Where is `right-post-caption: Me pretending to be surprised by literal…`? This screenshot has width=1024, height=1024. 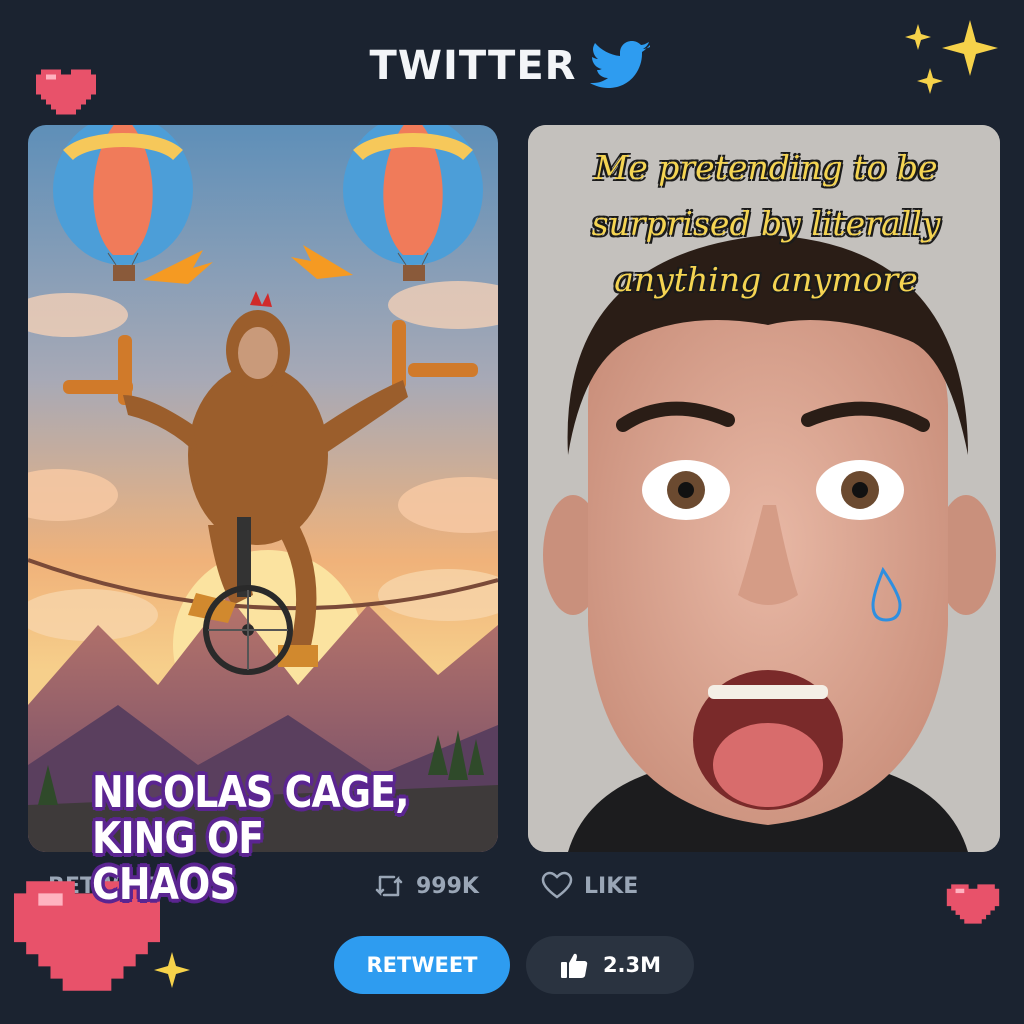
right-post-caption: Me pretending to be surprised by literal… is located at coordinates (766, 224).